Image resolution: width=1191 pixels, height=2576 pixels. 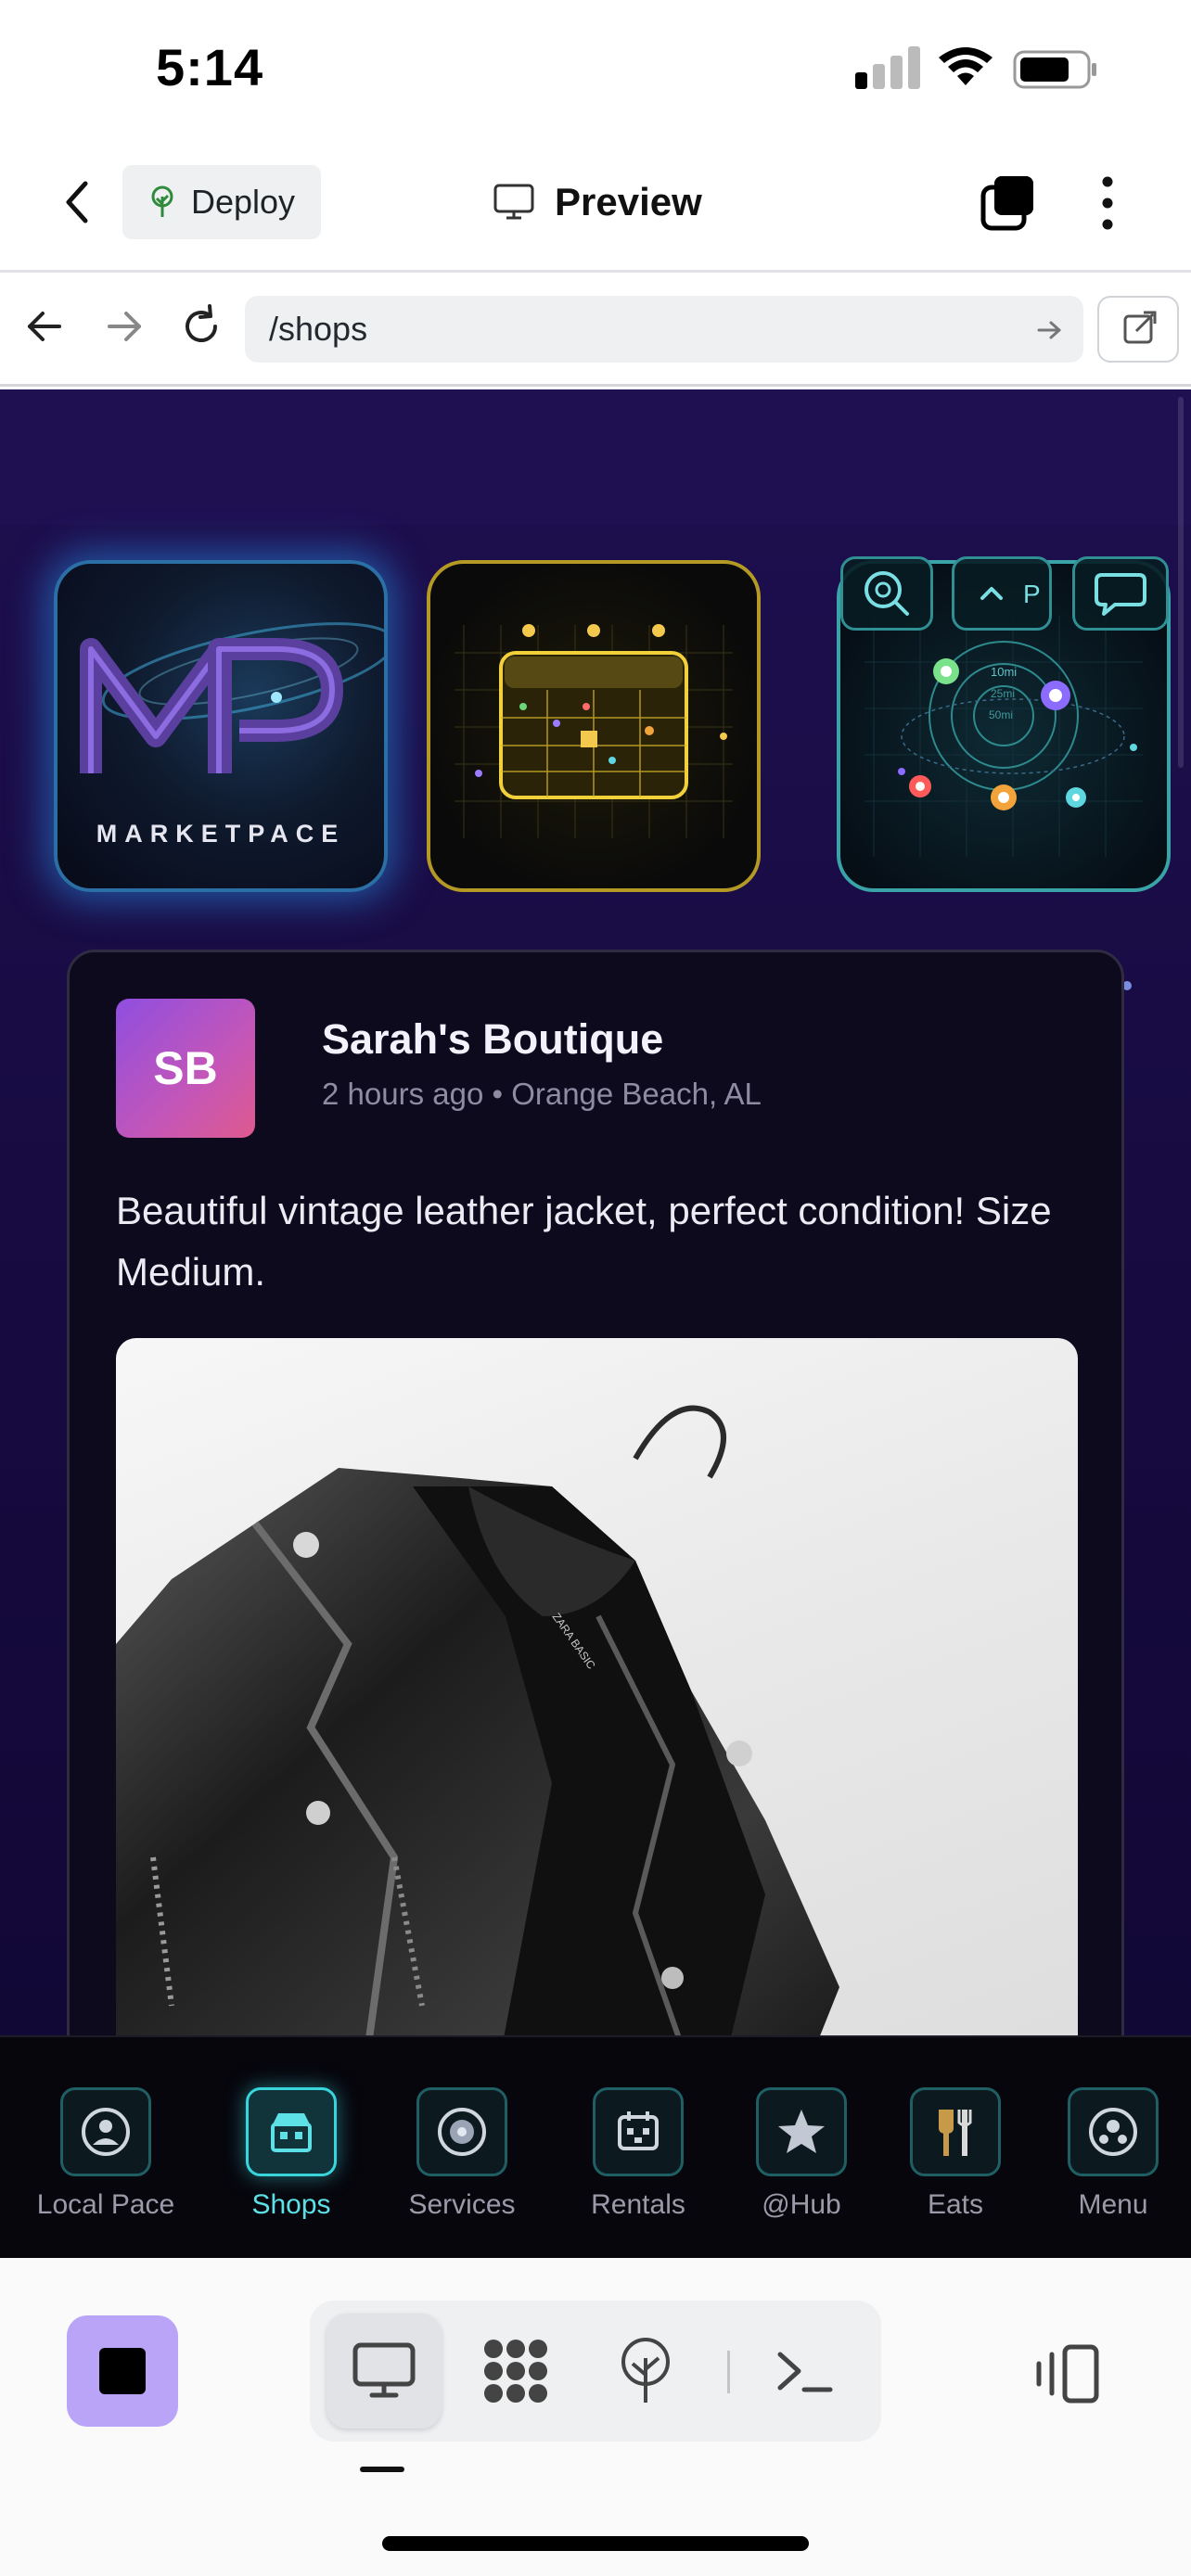 I want to click on back-button, so click(x=77, y=202).